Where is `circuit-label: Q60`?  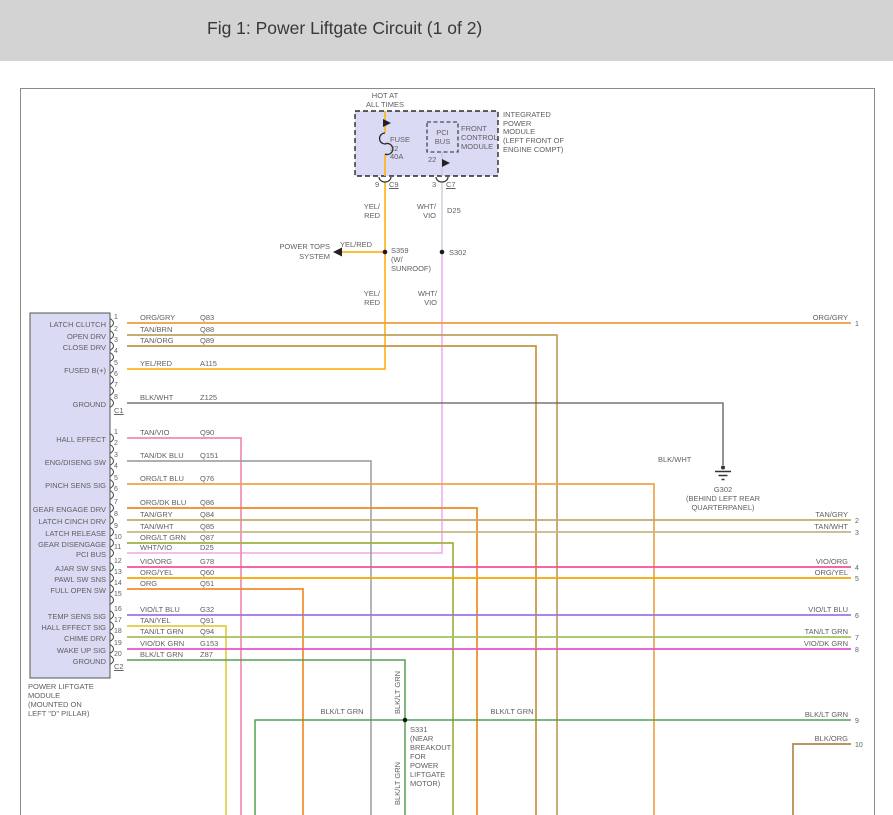 circuit-label: Q60 is located at coordinates (207, 572).